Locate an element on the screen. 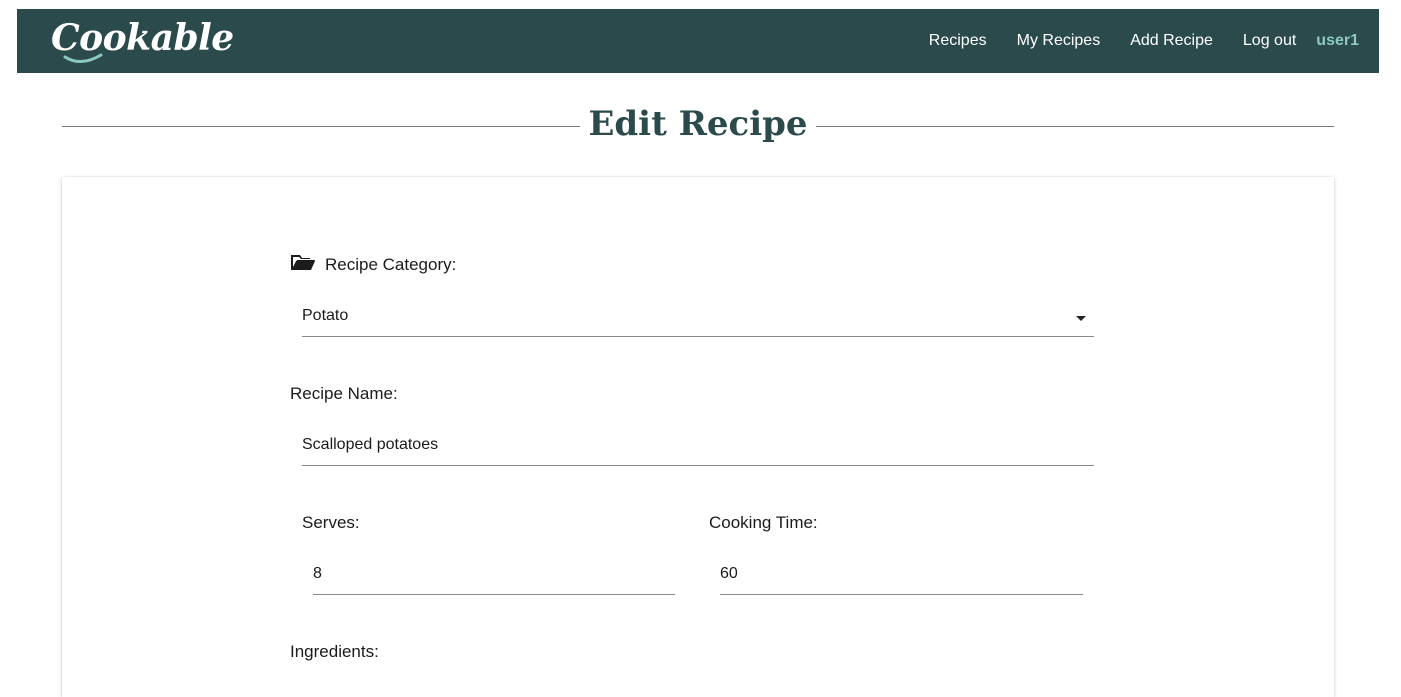 This screenshot has width=1401, height=697. cooking-time-label: Cooking Time: is located at coordinates (763, 522).